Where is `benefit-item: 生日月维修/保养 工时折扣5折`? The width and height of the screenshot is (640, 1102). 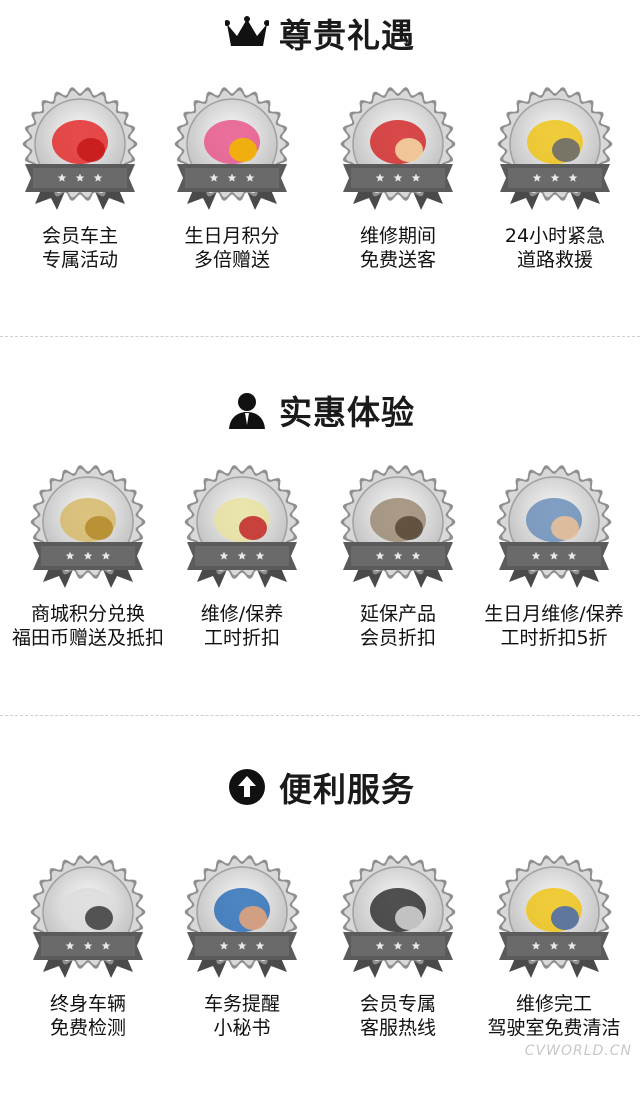
benefit-item: 生日月维修/保养 工时折扣5折 is located at coordinates (554, 587).